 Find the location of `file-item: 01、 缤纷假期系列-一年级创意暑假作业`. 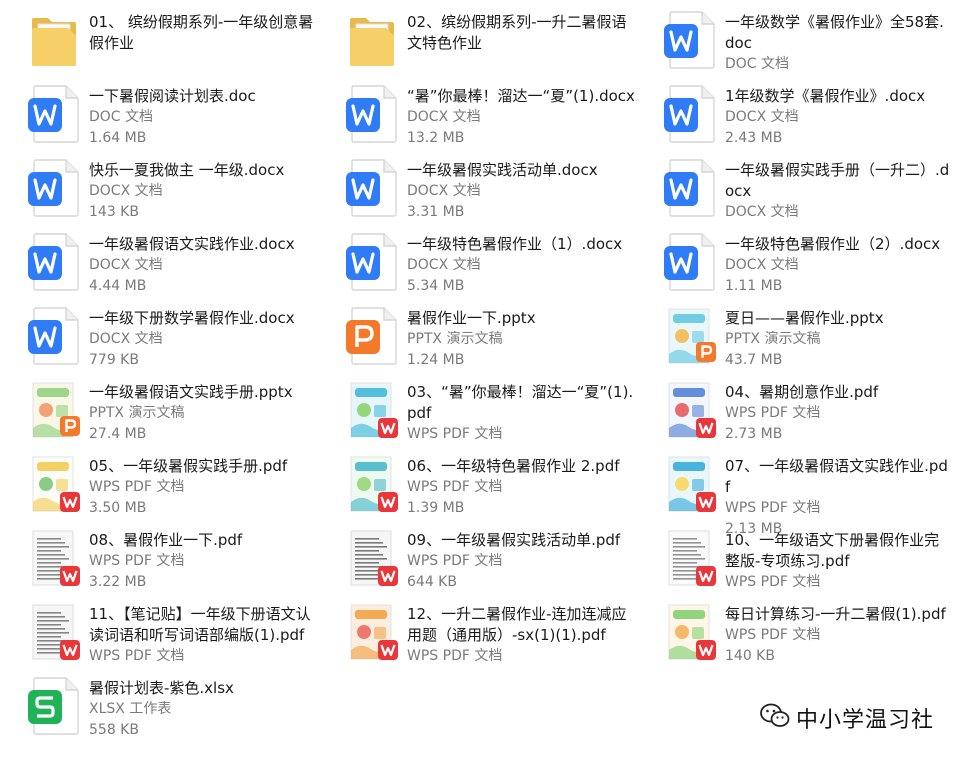

file-item: 01、 缤纷假期系列-一年级创意暑假作业 is located at coordinates (159, 45).